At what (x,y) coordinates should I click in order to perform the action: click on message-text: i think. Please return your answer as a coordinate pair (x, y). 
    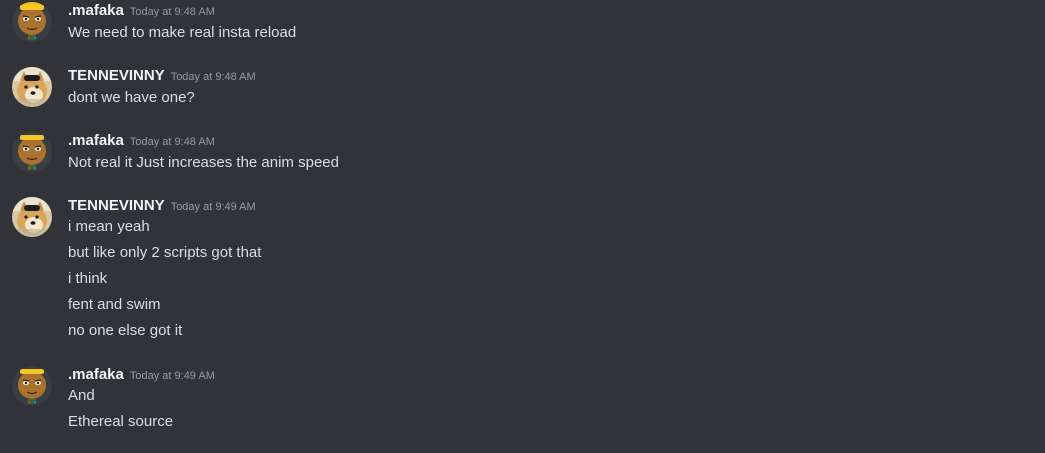
    Looking at the image, I should click on (88, 278).